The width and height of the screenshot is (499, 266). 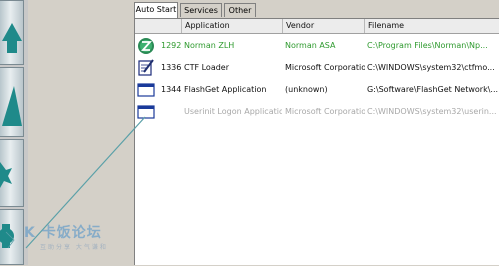 I want to click on tab-auto-start: Auto Start, so click(x=156, y=10).